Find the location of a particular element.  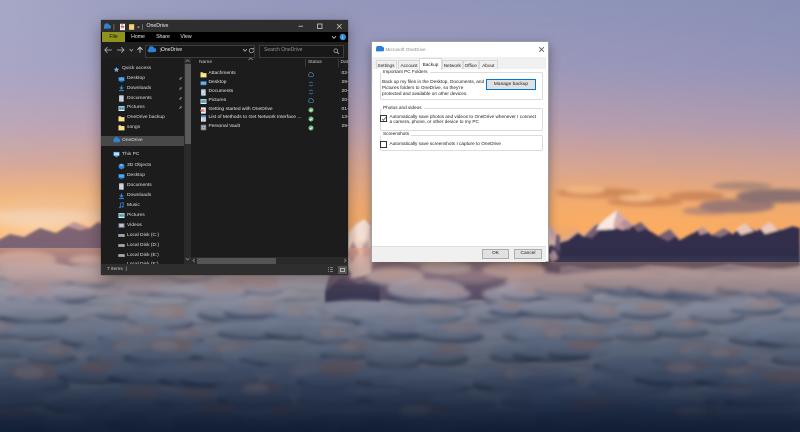

svg-text: PDF is located at coordinates (202, 110).